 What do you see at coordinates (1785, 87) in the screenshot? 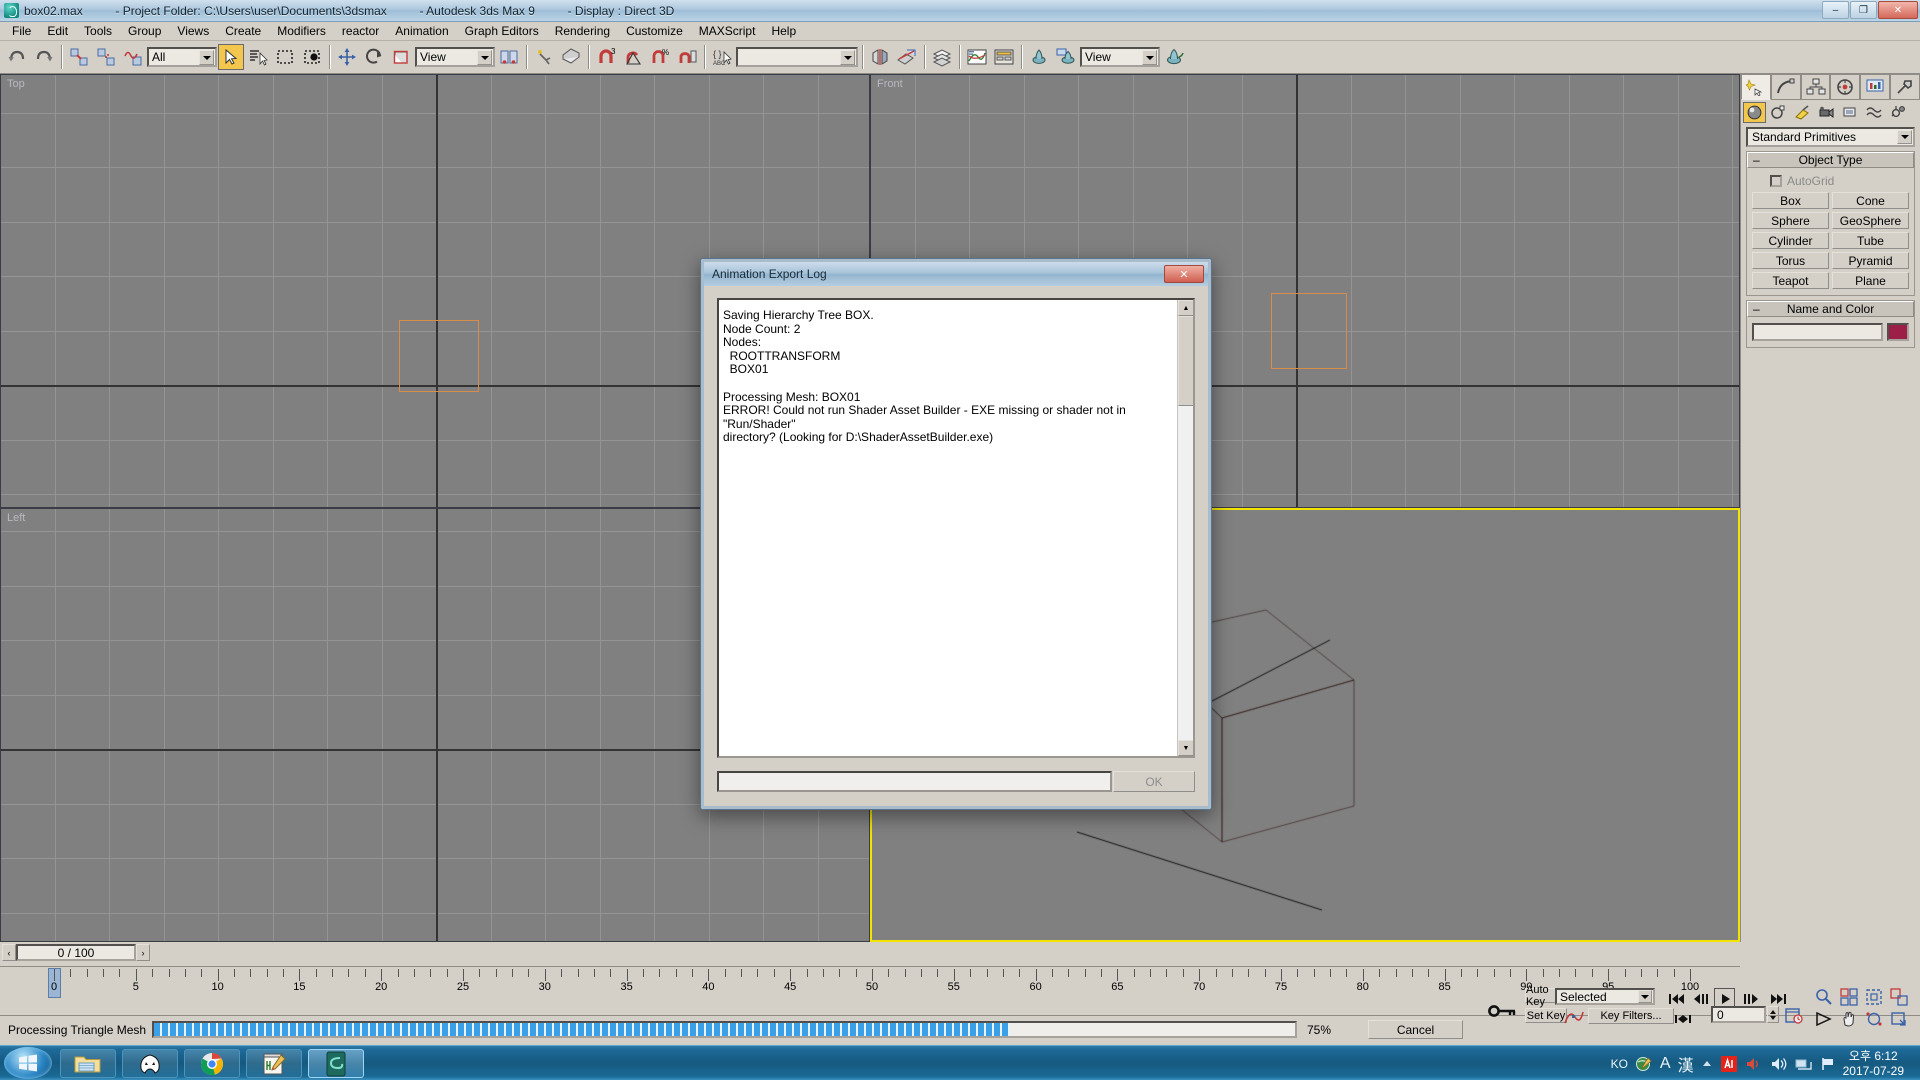
I see `modify-tab-icon` at bounding box center [1785, 87].